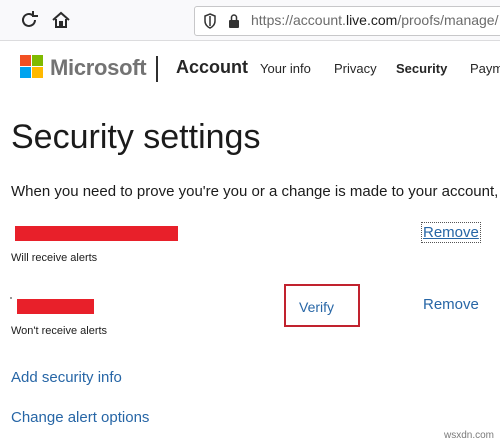 The image size is (500, 447). I want to click on alert-status: Will receive alerts, so click(54, 258).